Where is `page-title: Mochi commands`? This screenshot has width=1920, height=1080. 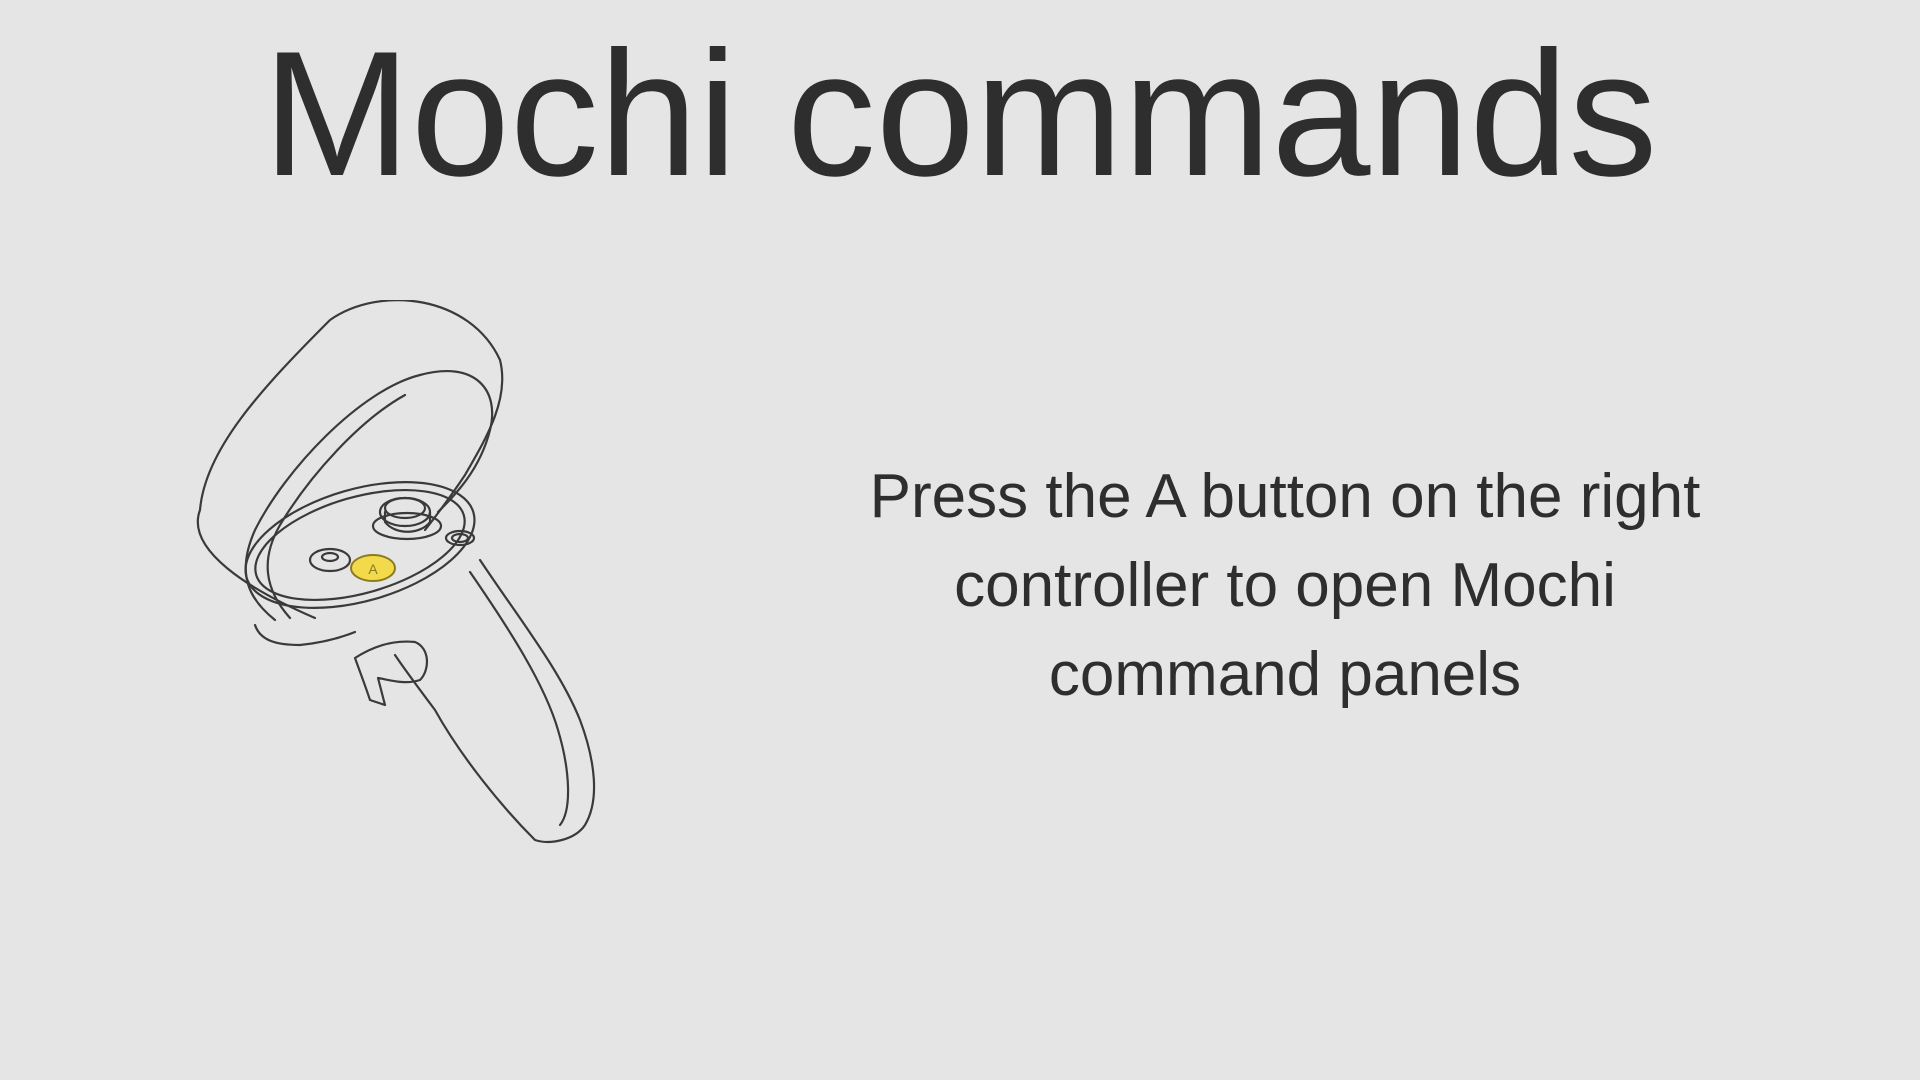
page-title: Mochi commands is located at coordinates (960, 113).